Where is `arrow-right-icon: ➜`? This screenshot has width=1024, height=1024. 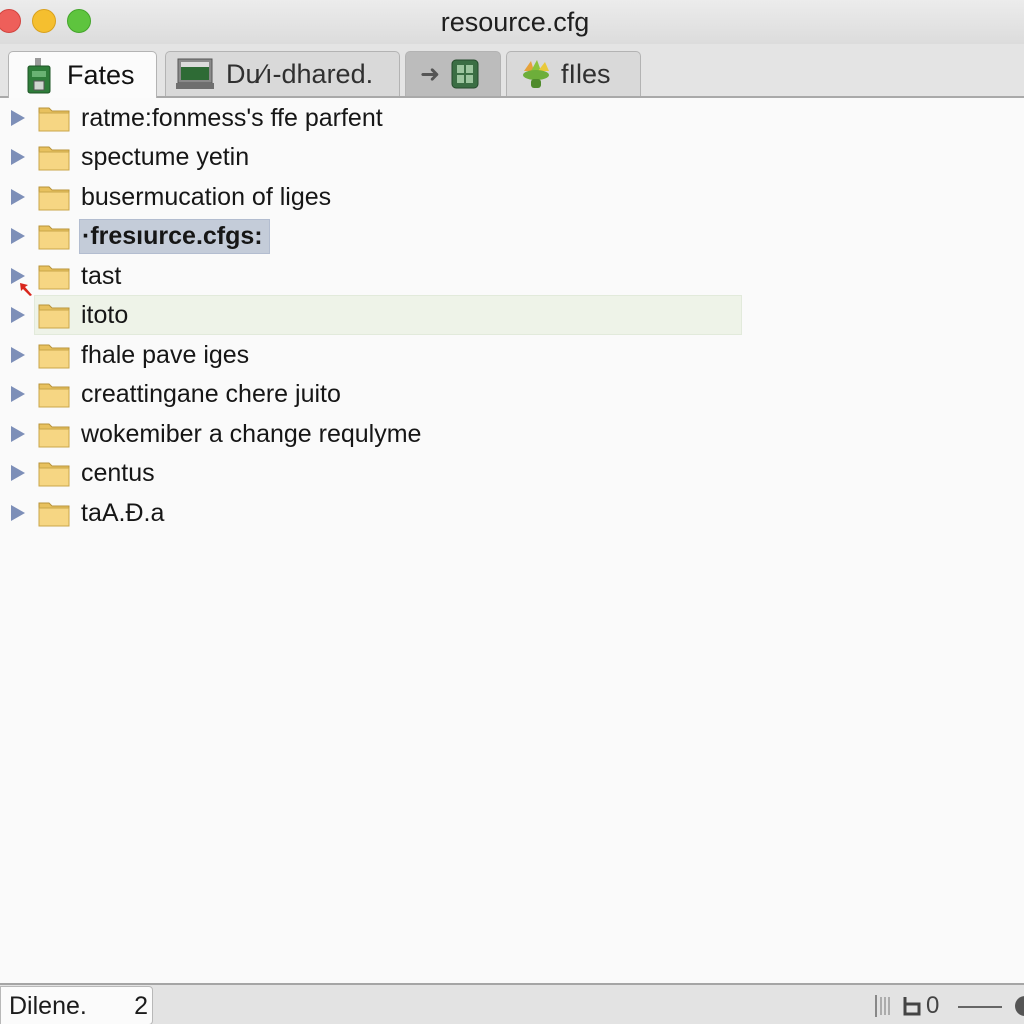
arrow-right-icon: ➜ is located at coordinates (430, 74).